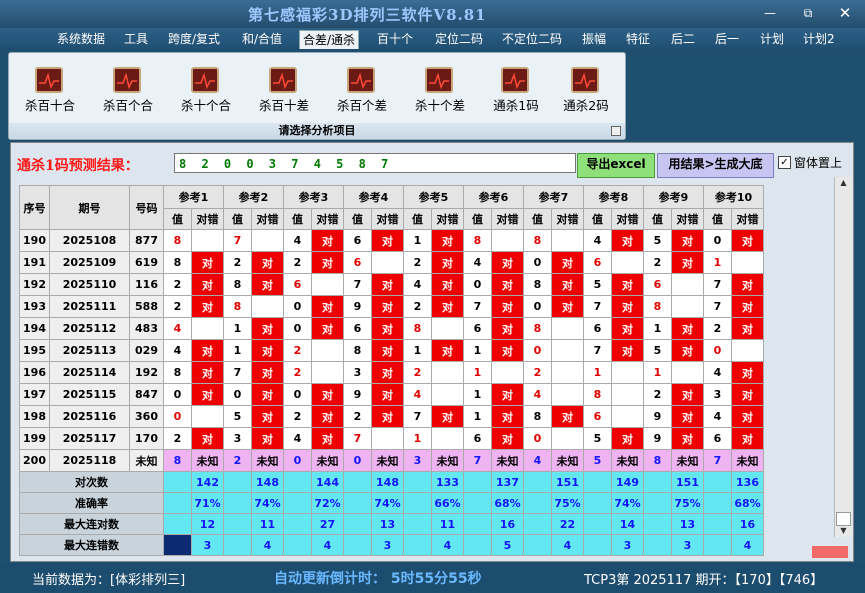  Describe the element at coordinates (375, 163) in the screenshot. I see `prediction-value: 8 2 0 0 3 7 4 5 8 7` at that location.